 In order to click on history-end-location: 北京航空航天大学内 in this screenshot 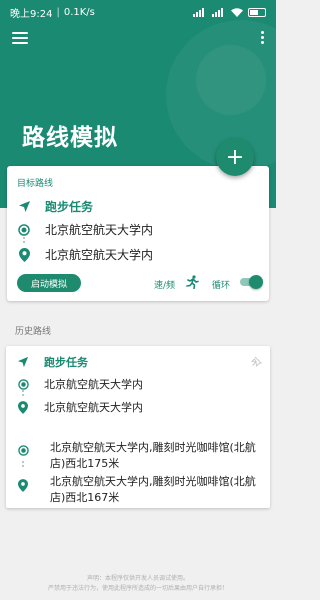, I will do `click(93, 407)`.